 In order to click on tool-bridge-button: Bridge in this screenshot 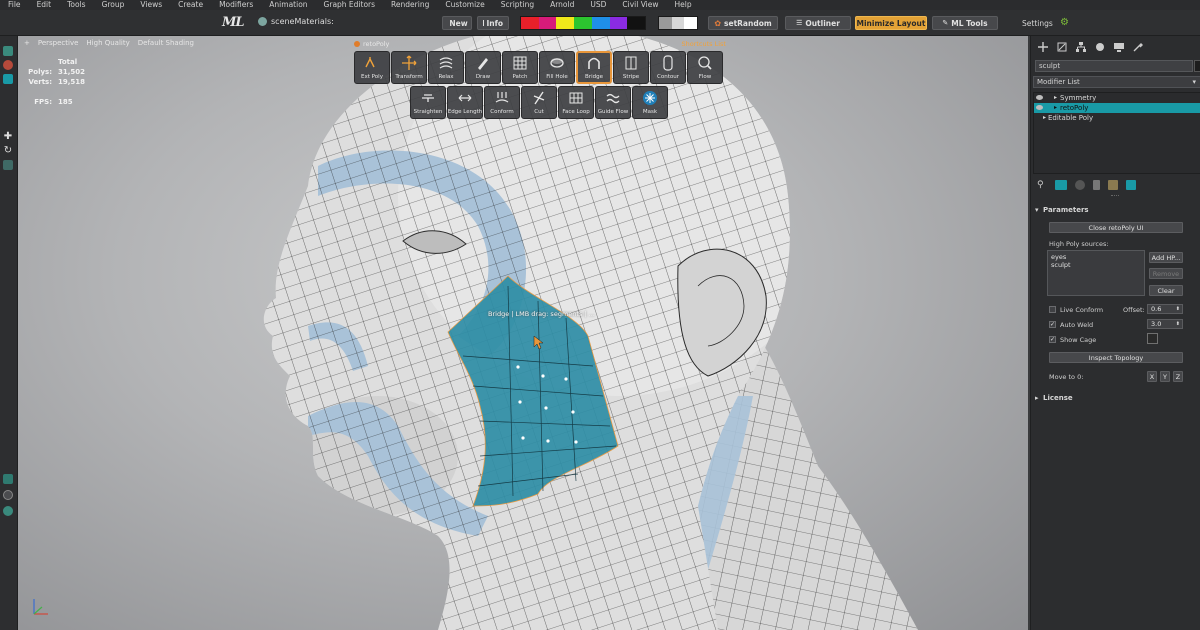, I will do `click(594, 67)`.